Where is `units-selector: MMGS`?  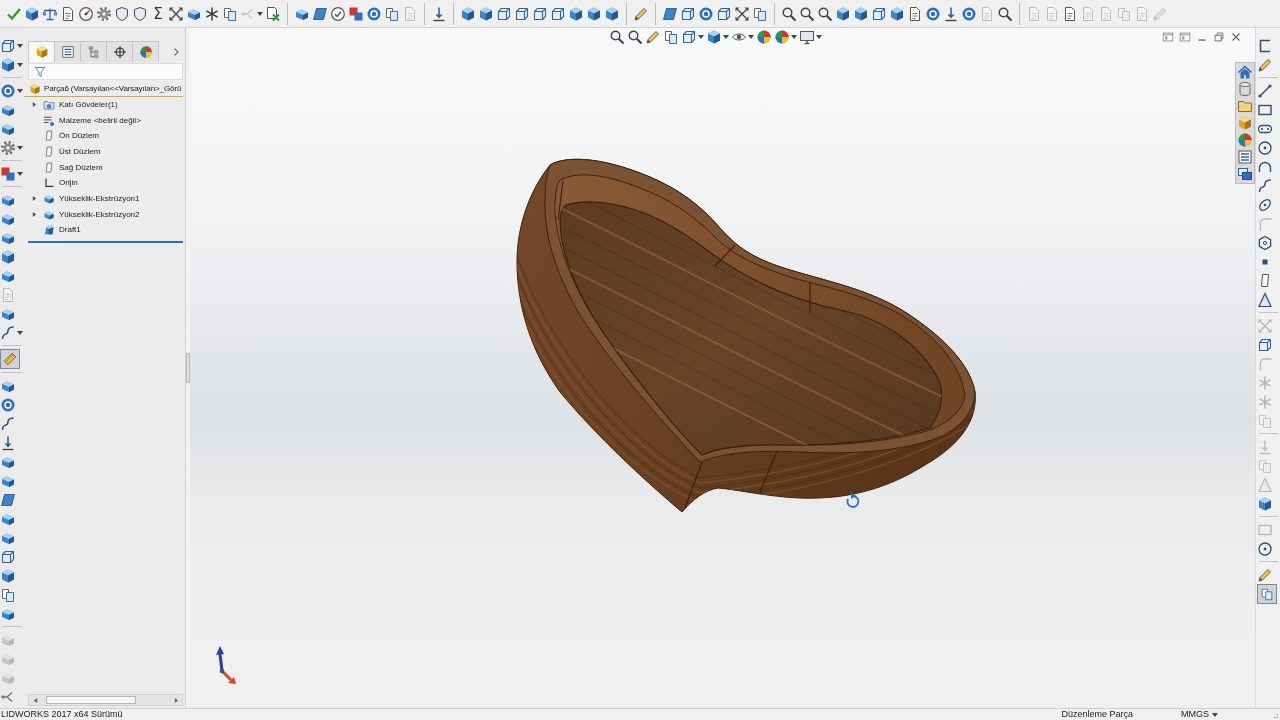
units-selector: MMGS is located at coordinates (1199, 714).